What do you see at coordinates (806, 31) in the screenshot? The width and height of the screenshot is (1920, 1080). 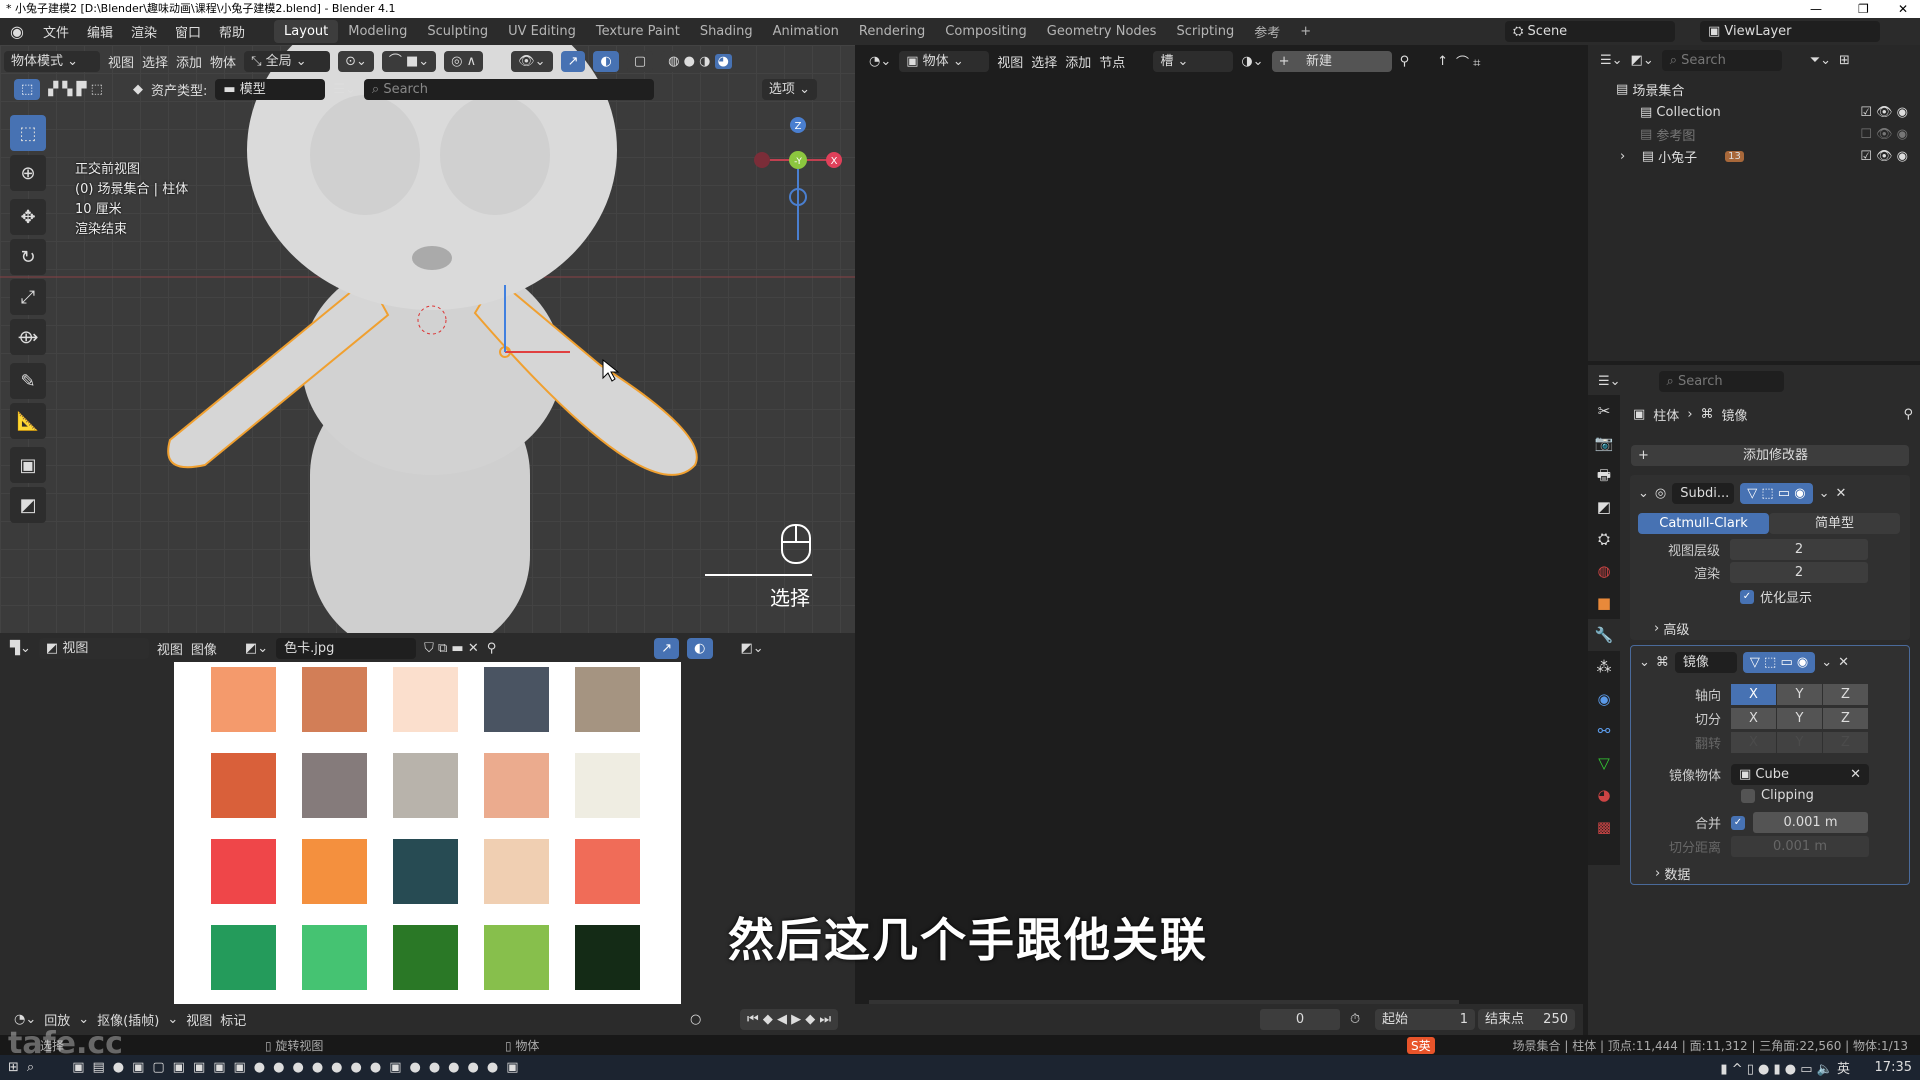 I see `tab-animation: Animation` at bounding box center [806, 31].